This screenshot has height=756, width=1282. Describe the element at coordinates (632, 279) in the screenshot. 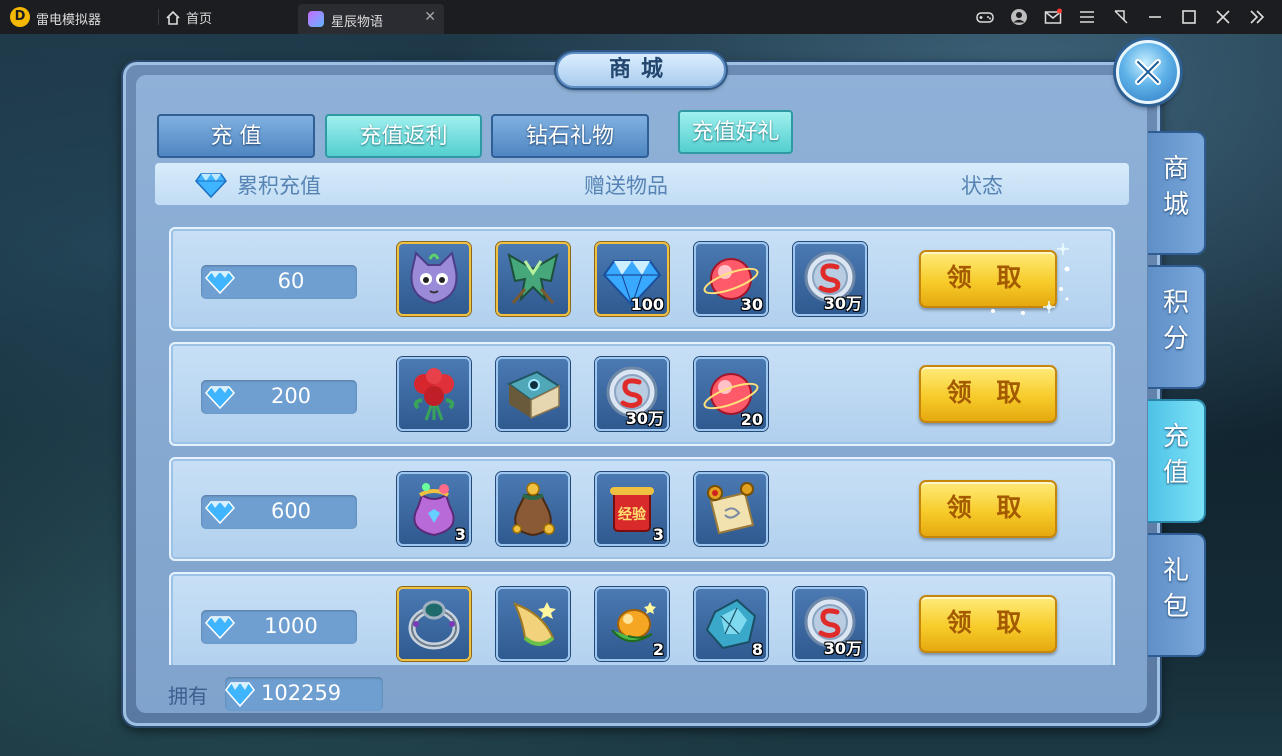

I see `item-diamonds: 100` at that location.